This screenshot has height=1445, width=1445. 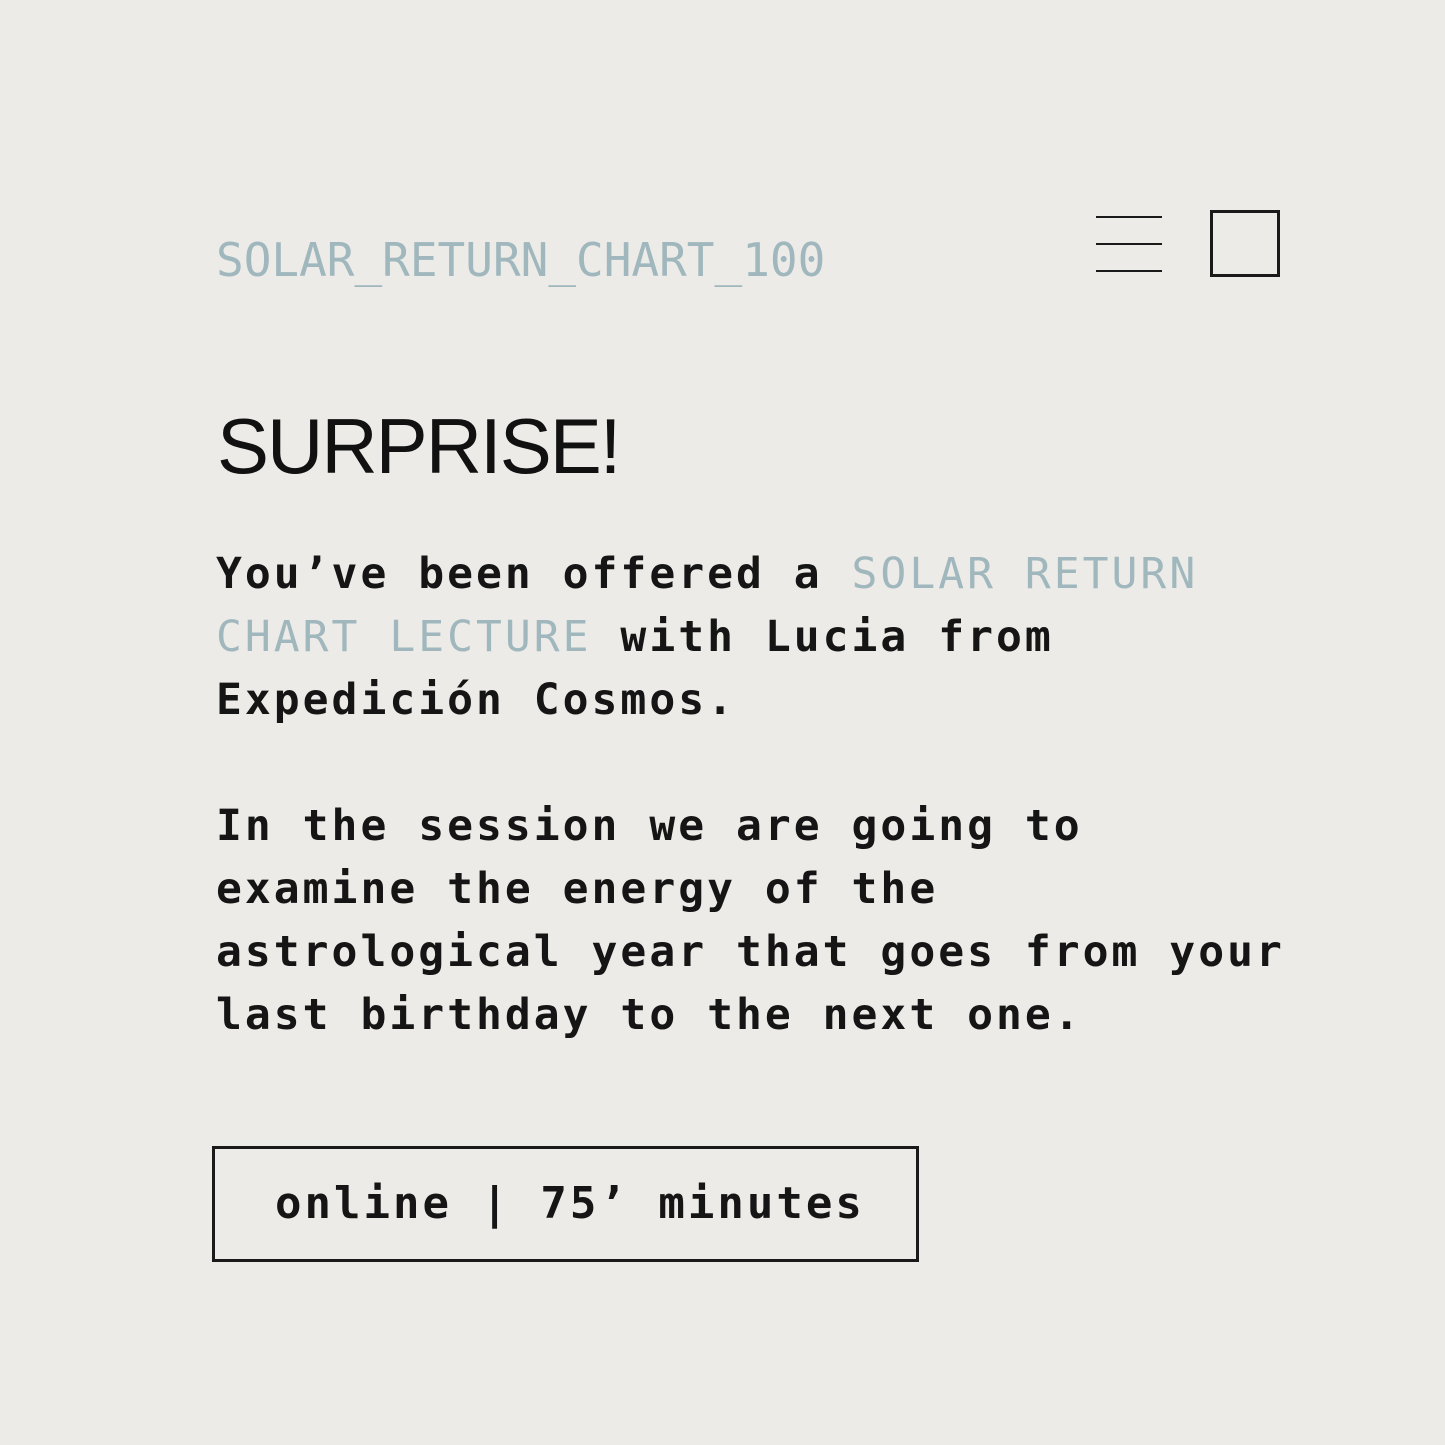 What do you see at coordinates (570, 1203) in the screenshot?
I see `session-info-text: online | 75’ minutes` at bounding box center [570, 1203].